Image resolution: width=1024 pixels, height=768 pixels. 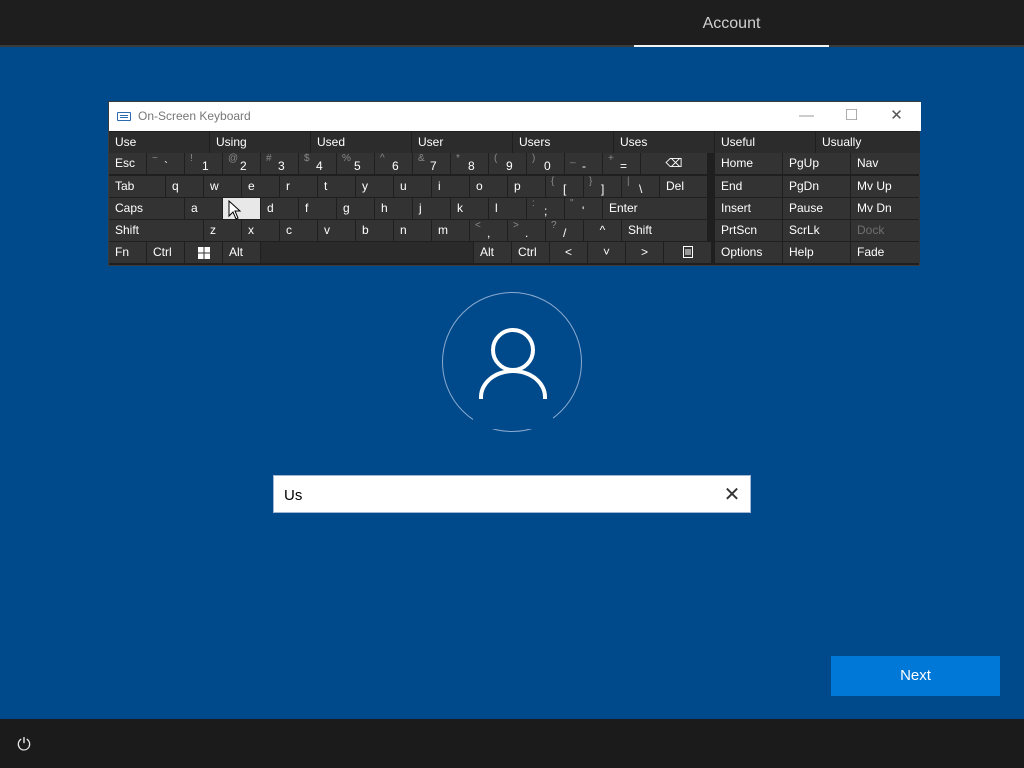 What do you see at coordinates (816, 186) in the screenshot?
I see `key-pgdn: PgDn` at bounding box center [816, 186].